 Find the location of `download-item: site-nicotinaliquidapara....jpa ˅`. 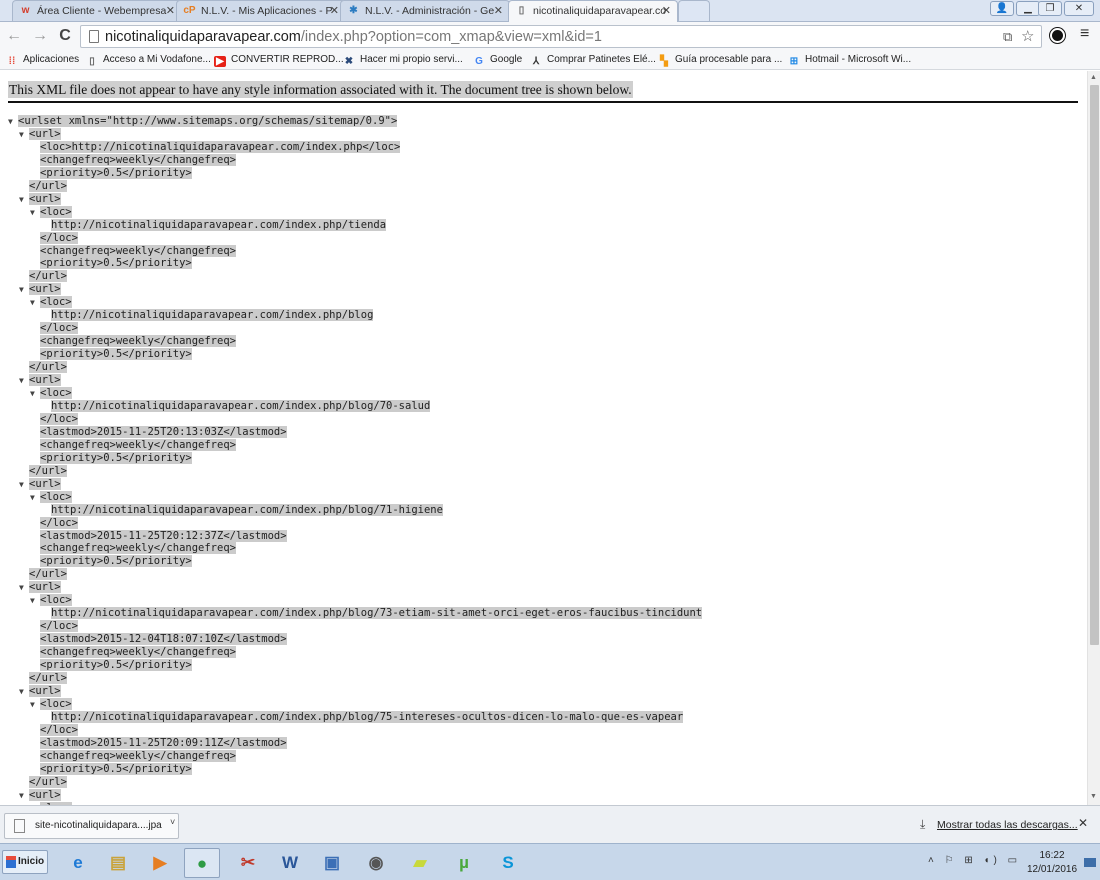

download-item: site-nicotinaliquidapara....jpa ˅ is located at coordinates (91, 826).